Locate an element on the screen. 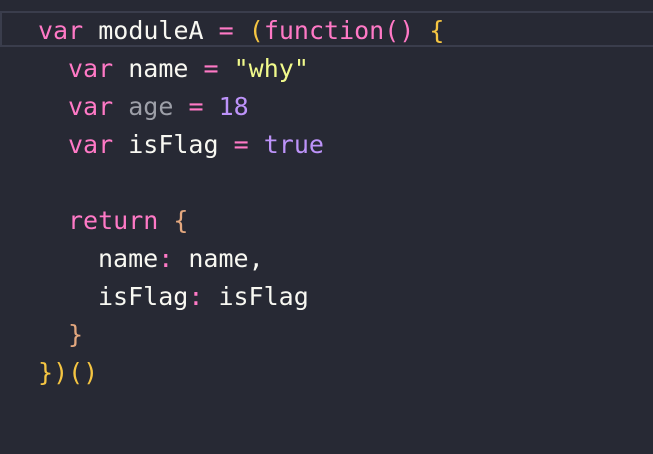 The width and height of the screenshot is (653, 454). identifier-age: age is located at coordinates (151, 106).